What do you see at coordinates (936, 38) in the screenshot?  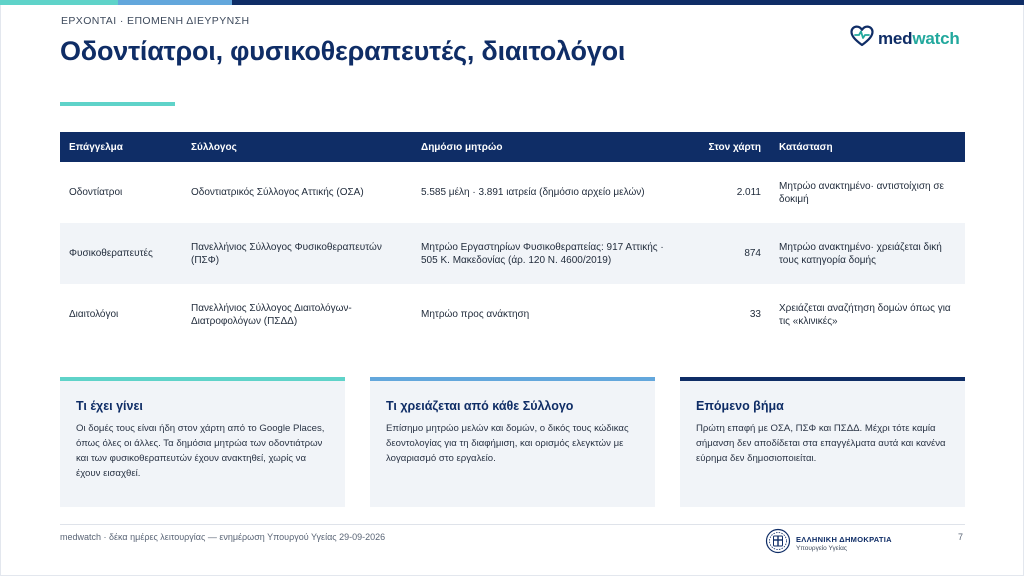 I see `logo-wordmark-part2: watch` at bounding box center [936, 38].